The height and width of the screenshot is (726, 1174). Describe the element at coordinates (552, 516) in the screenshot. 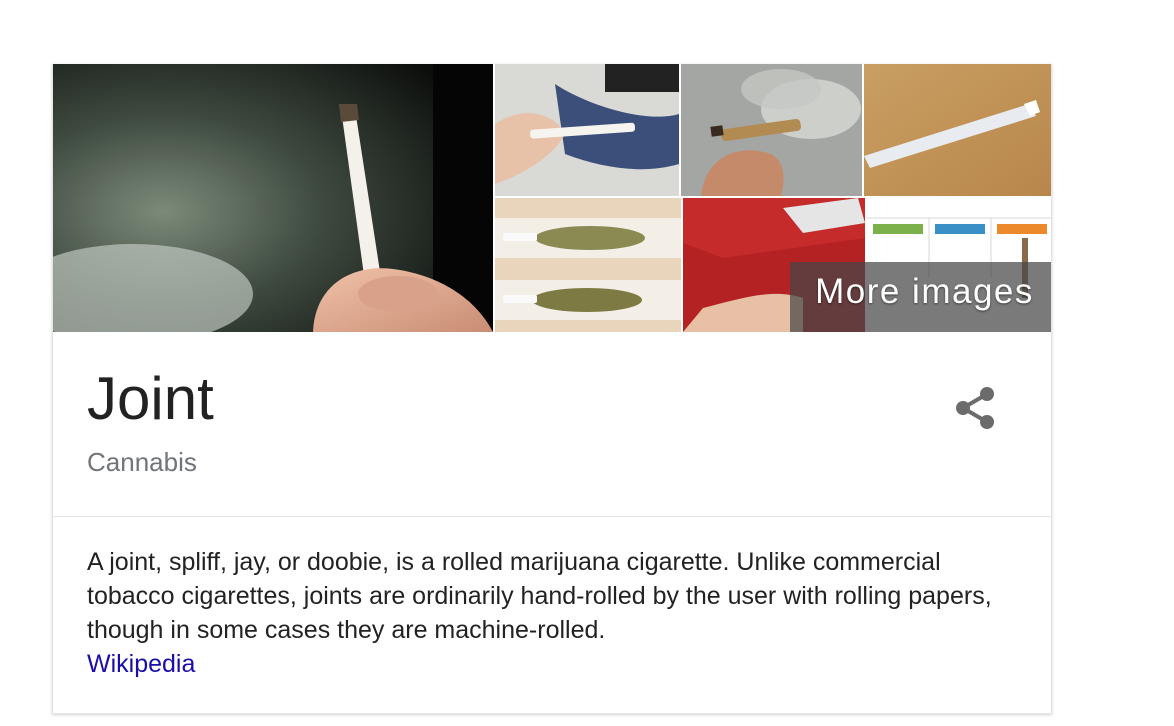

I see `section-divider` at that location.